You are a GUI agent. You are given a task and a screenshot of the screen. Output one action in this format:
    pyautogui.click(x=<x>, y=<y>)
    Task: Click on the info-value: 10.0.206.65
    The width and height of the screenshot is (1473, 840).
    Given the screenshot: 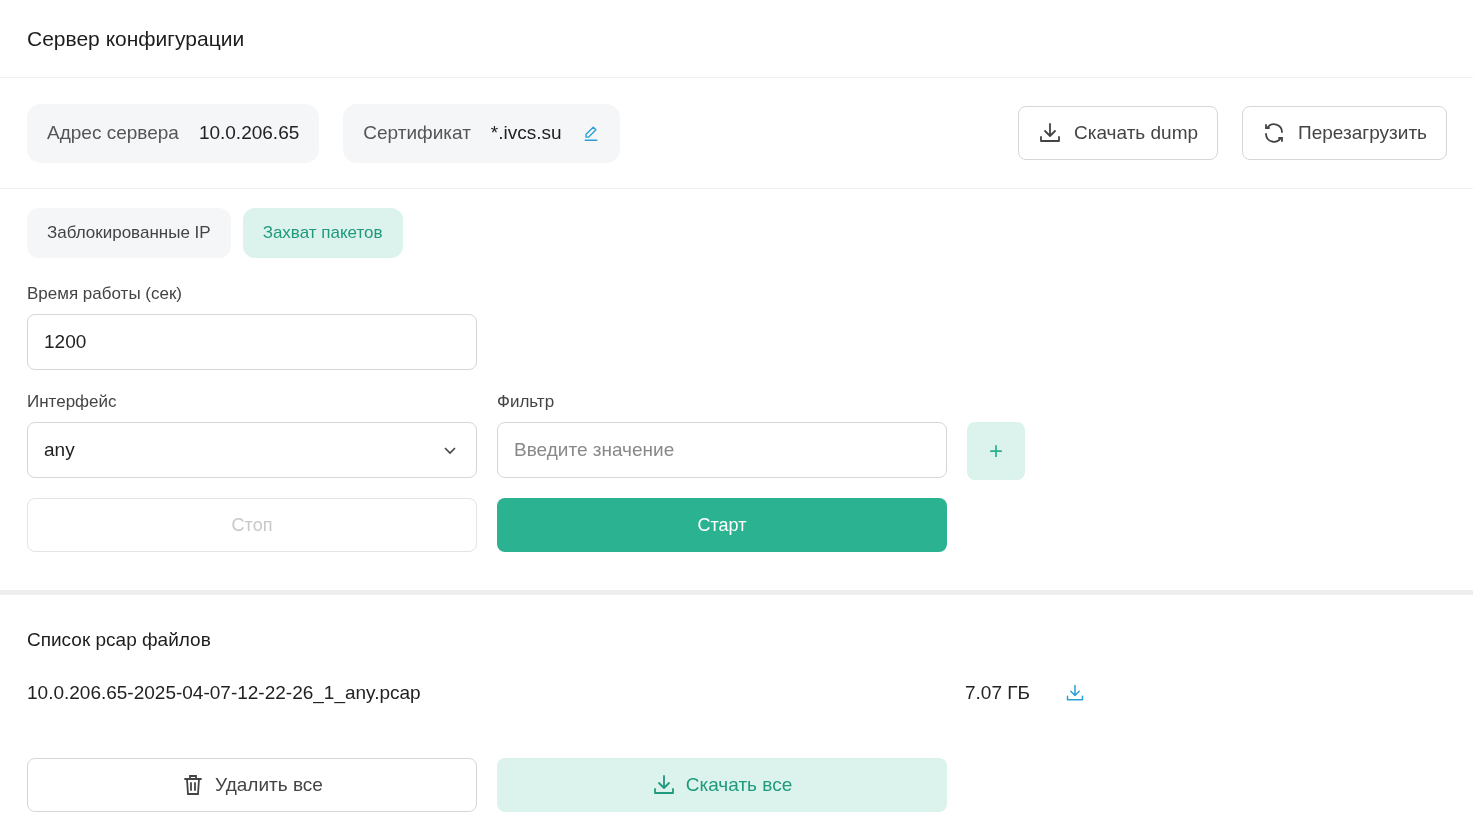 What is the action you would take?
    pyautogui.click(x=249, y=133)
    